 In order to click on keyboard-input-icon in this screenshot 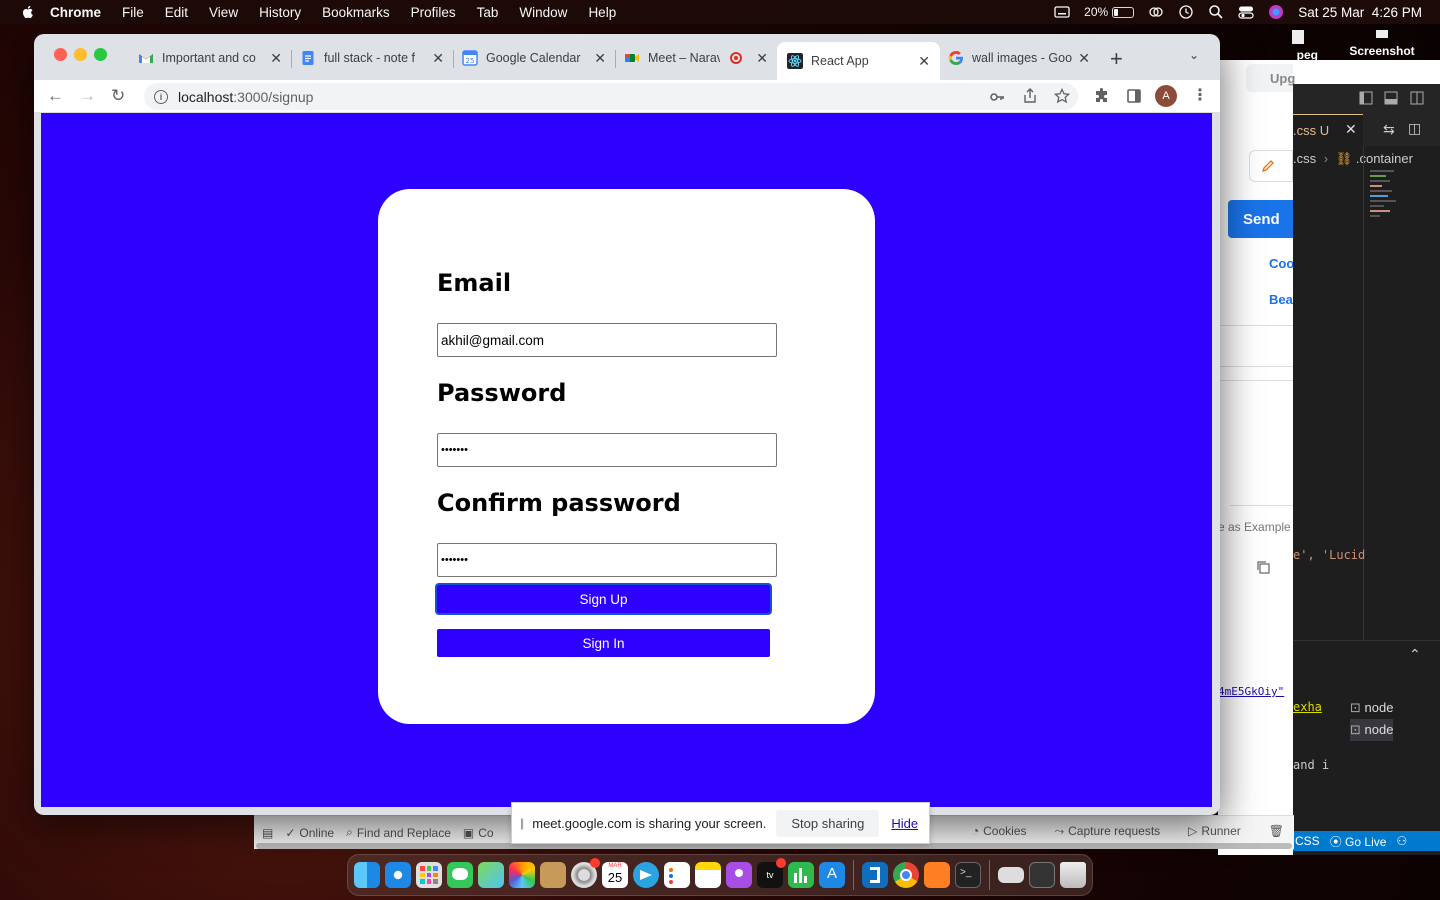, I will do `click(1062, 12)`.